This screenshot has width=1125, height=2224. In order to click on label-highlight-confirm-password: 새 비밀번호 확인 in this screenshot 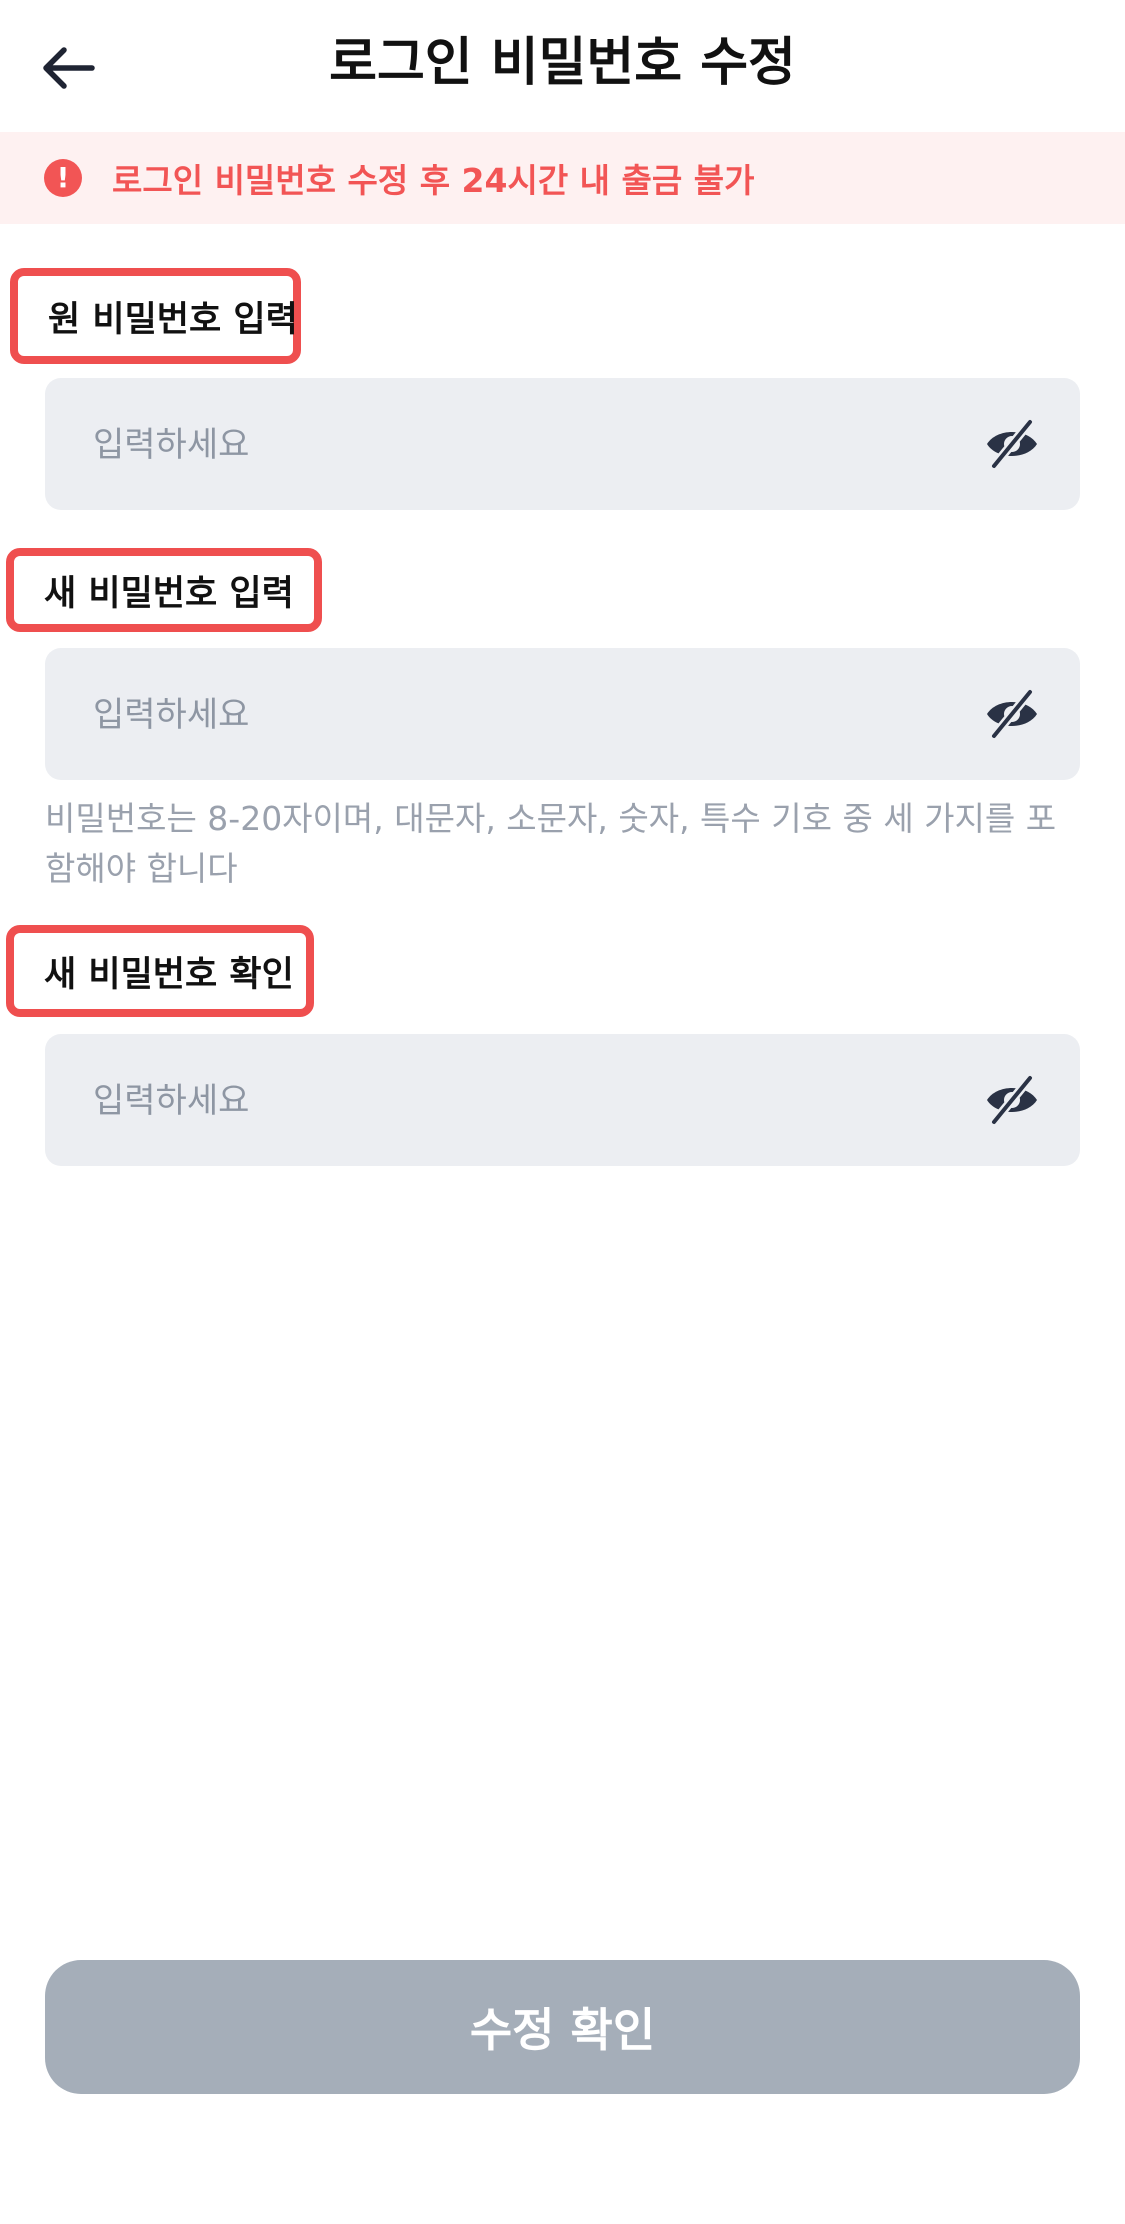, I will do `click(160, 971)`.